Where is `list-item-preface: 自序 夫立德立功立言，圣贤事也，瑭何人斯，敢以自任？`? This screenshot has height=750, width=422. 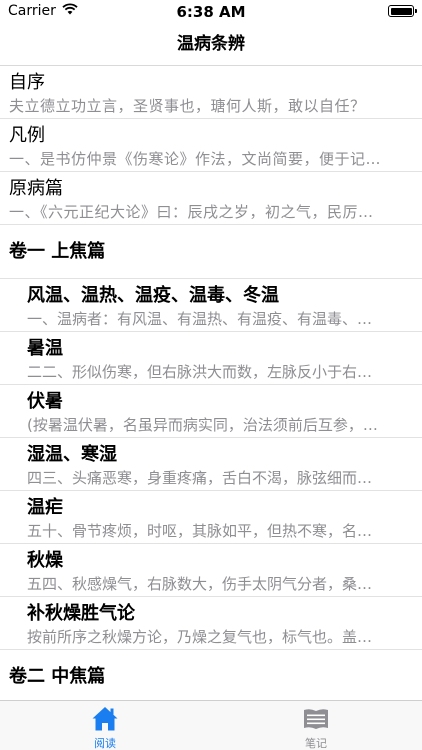
list-item-preface: 自序 夫立德立功立言，圣贤事也，瑭何人斯，敢以自任？ is located at coordinates (211, 92).